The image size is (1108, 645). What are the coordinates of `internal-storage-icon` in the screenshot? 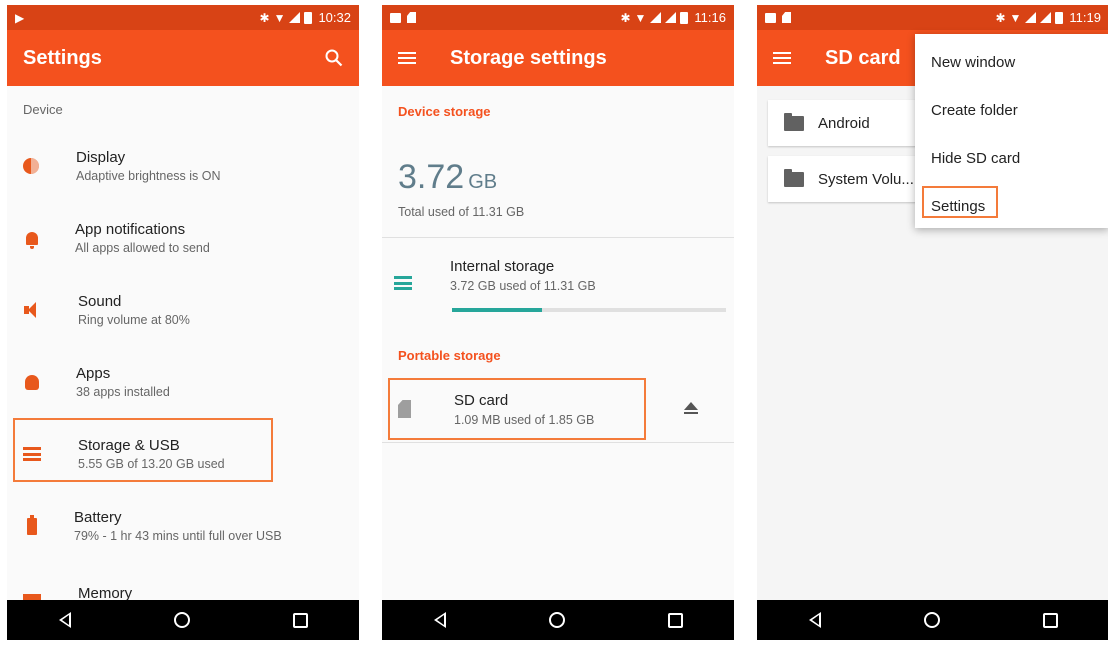 It's located at (403, 283).